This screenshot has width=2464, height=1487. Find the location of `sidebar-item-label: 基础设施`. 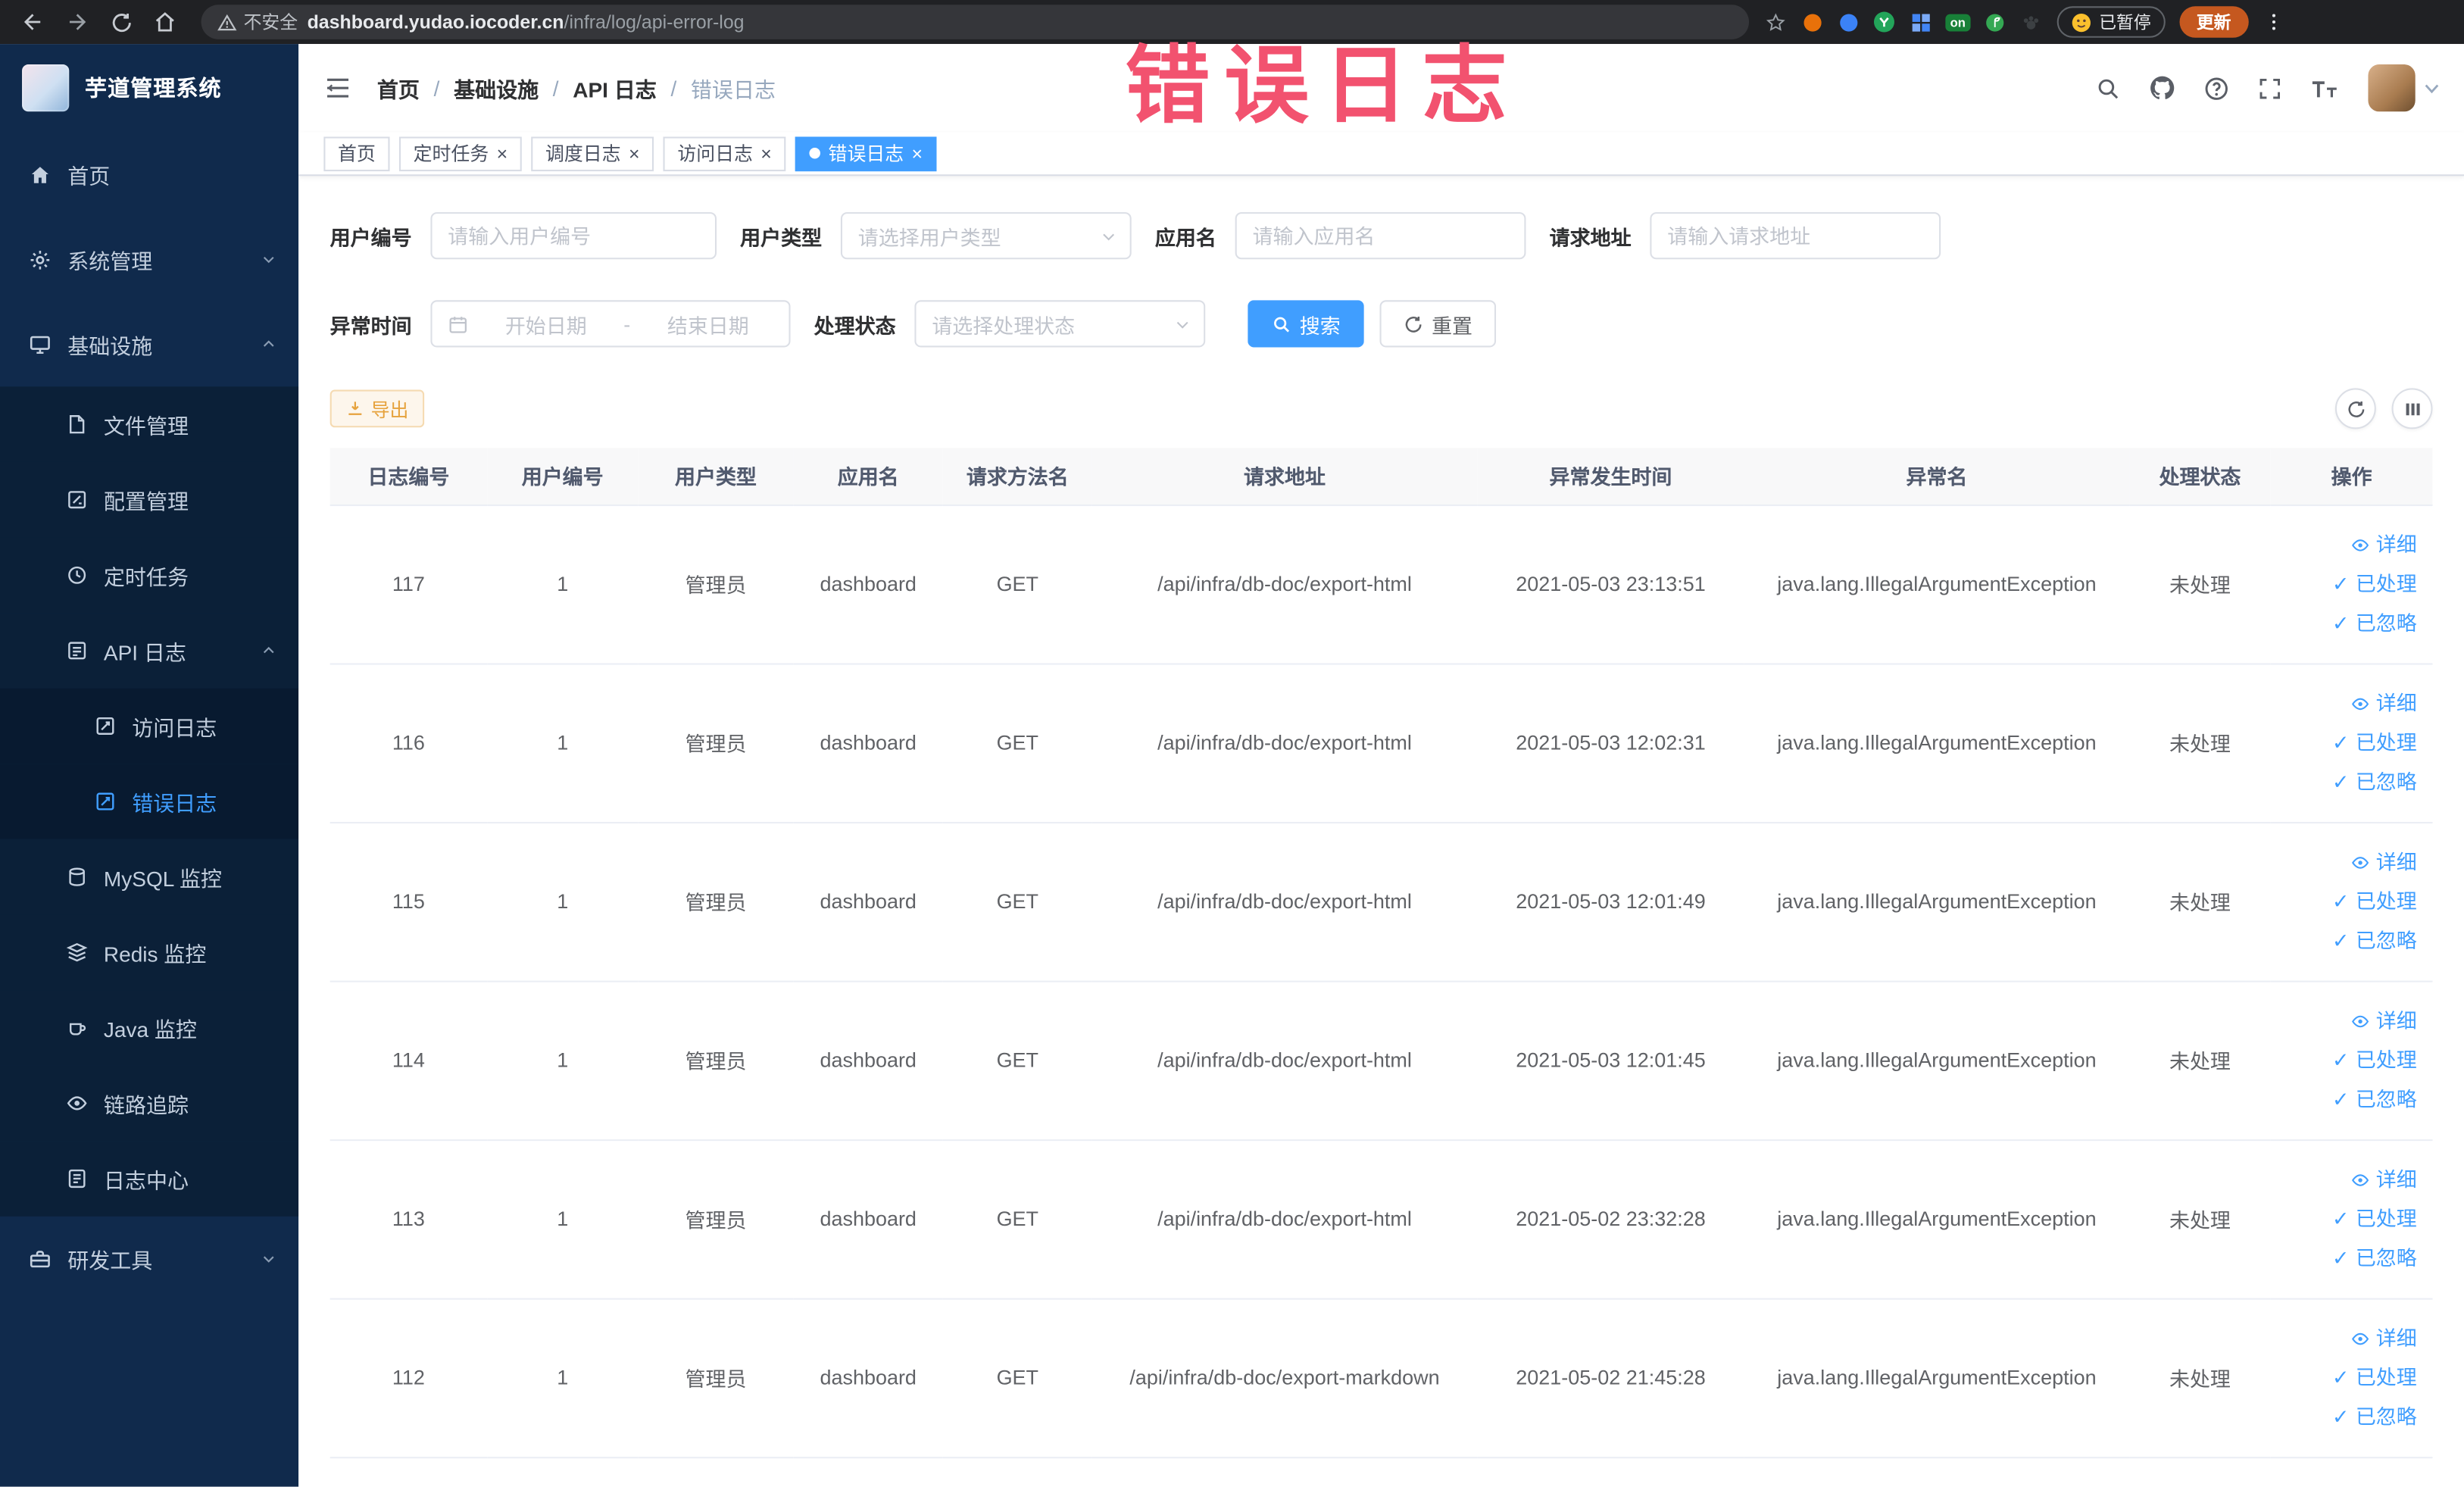

sidebar-item-label: 基础设施 is located at coordinates (110, 346).